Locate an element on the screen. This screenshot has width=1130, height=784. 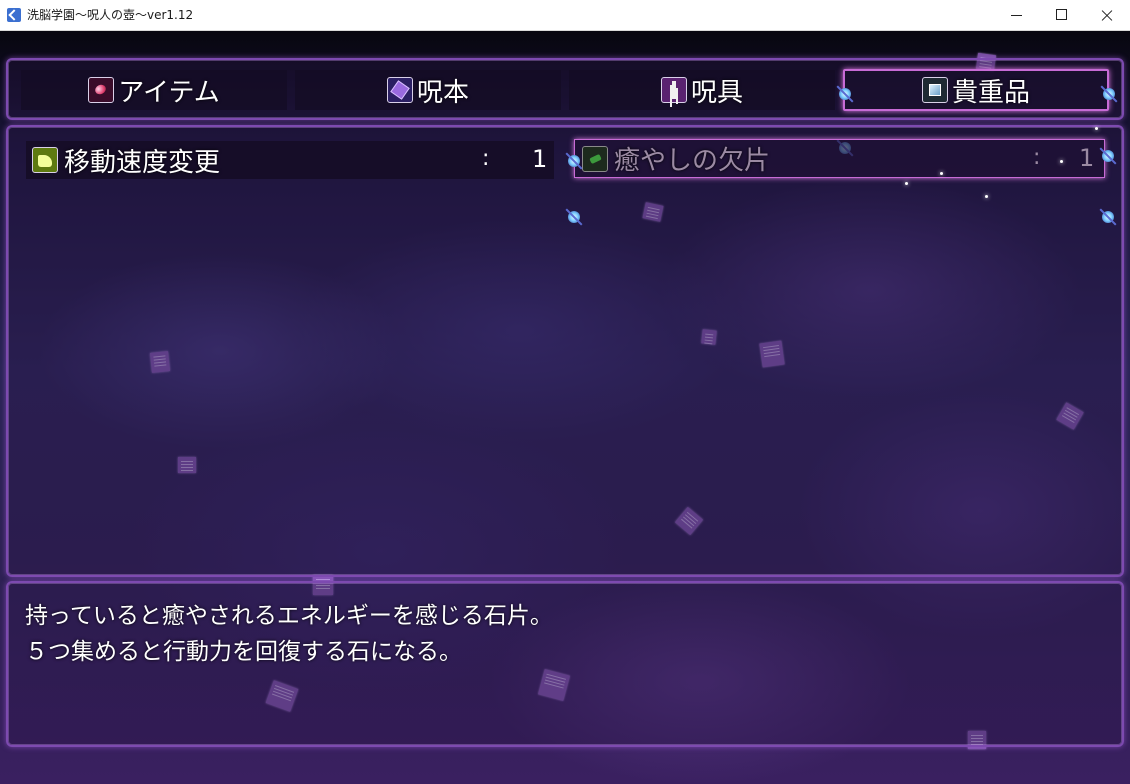
window-title: 洗脳学園～呪人の壺～ver1.12 is located at coordinates (110, 15).